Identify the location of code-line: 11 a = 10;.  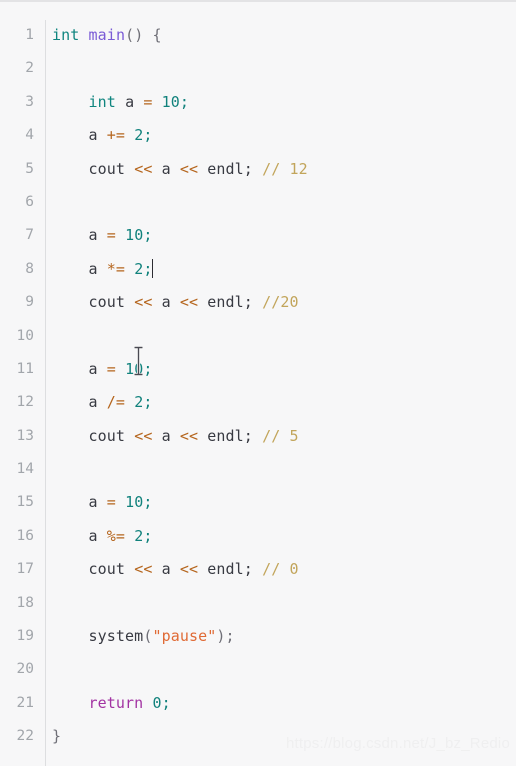
(258, 369).